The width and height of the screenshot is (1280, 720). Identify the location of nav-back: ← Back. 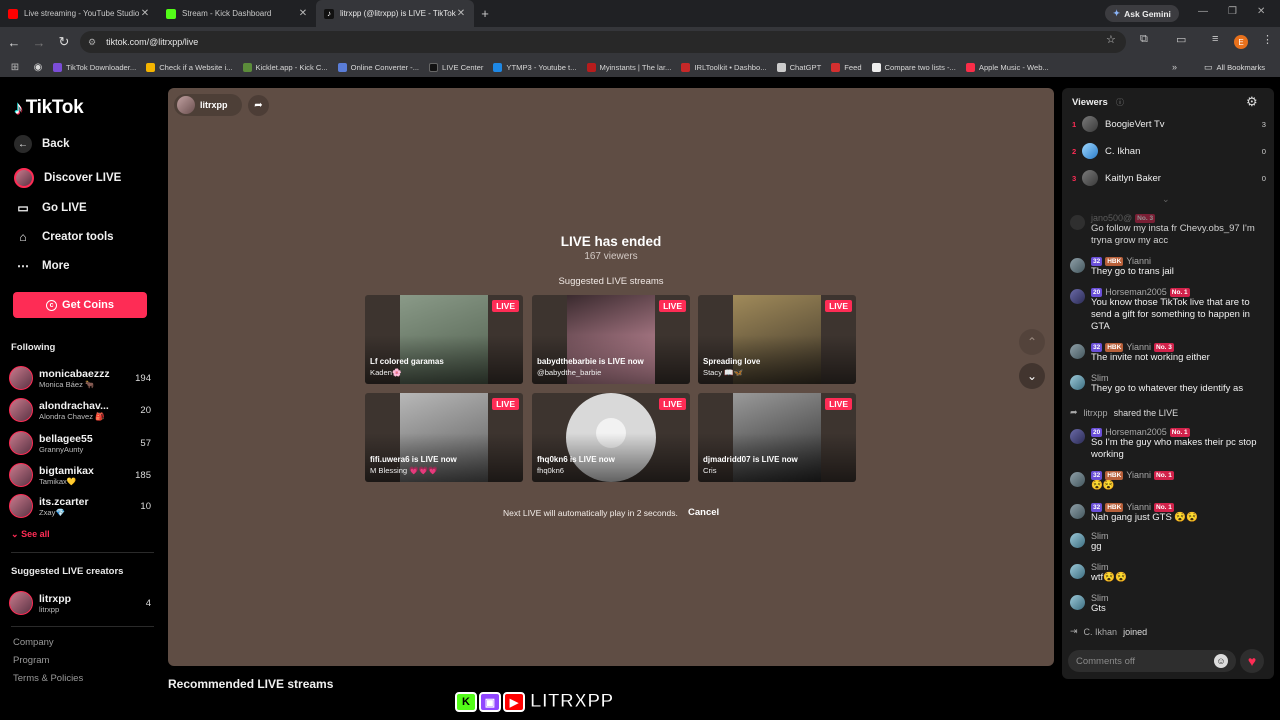
(42, 144).